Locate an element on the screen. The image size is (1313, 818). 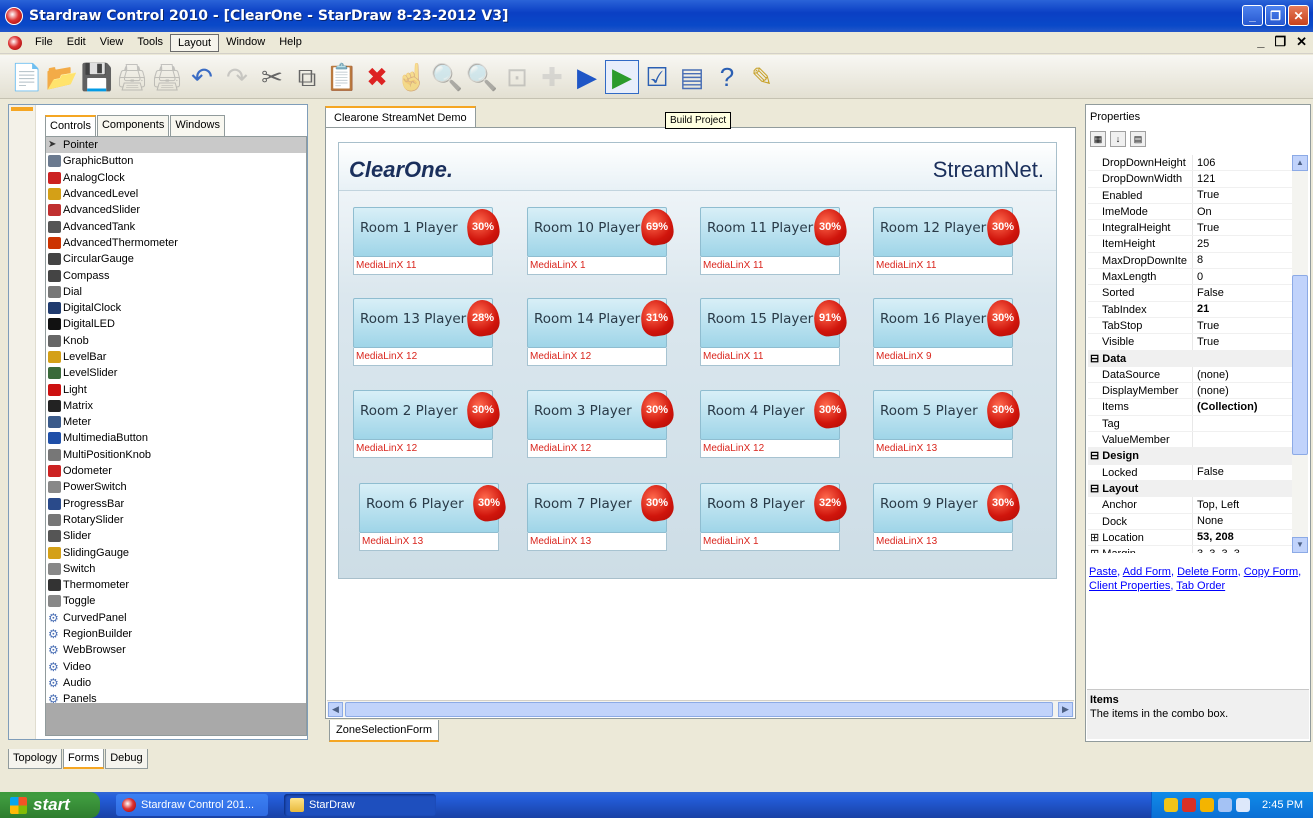
control-item-pointer: ➤ Pointer is located at coordinates (176, 145).